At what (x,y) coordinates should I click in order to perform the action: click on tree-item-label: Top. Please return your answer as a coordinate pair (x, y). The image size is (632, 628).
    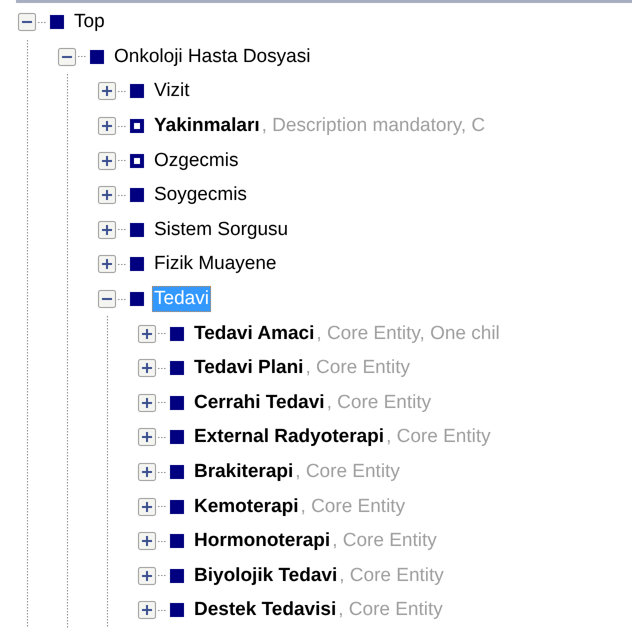
    Looking at the image, I should click on (89, 22).